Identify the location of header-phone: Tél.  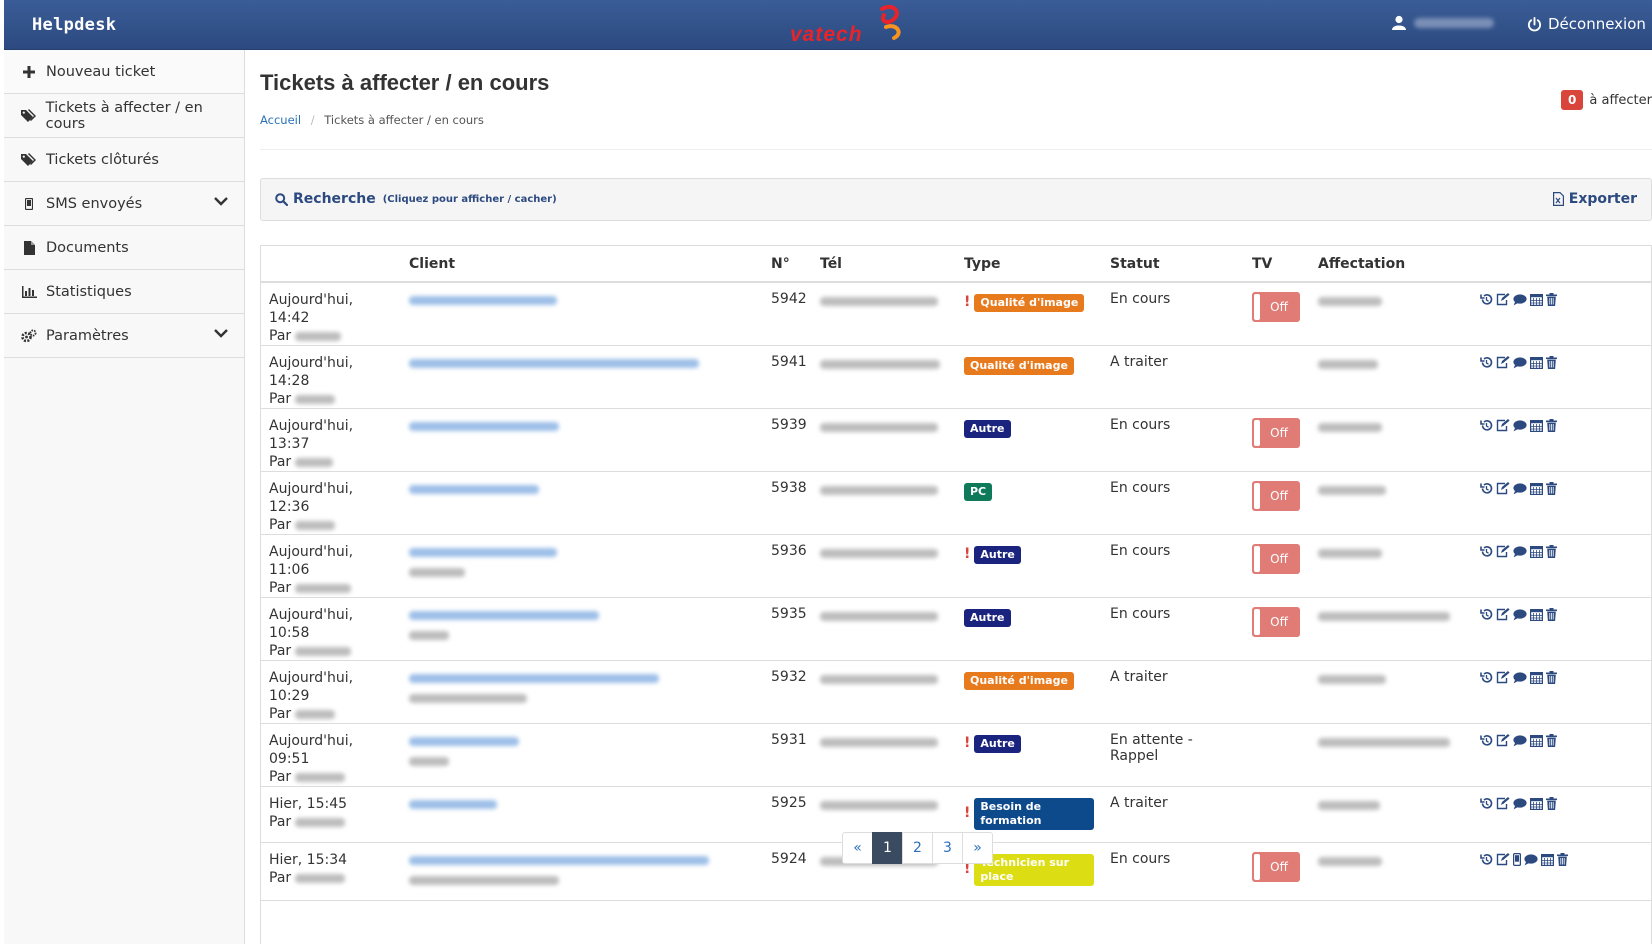
(884, 264).